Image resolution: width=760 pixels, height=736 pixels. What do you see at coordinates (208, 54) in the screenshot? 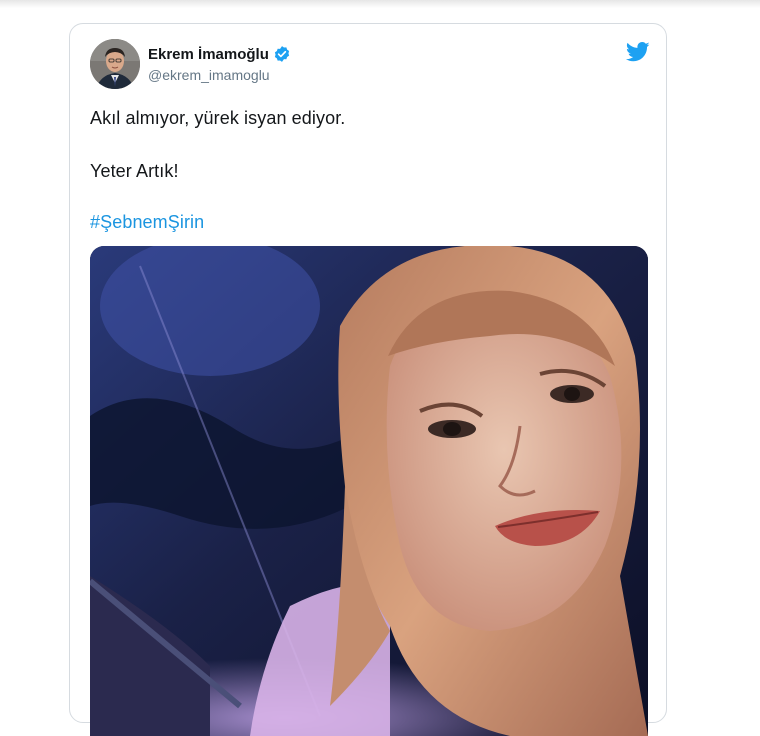
I see `author-name: Ekrem İmamoğlu` at bounding box center [208, 54].